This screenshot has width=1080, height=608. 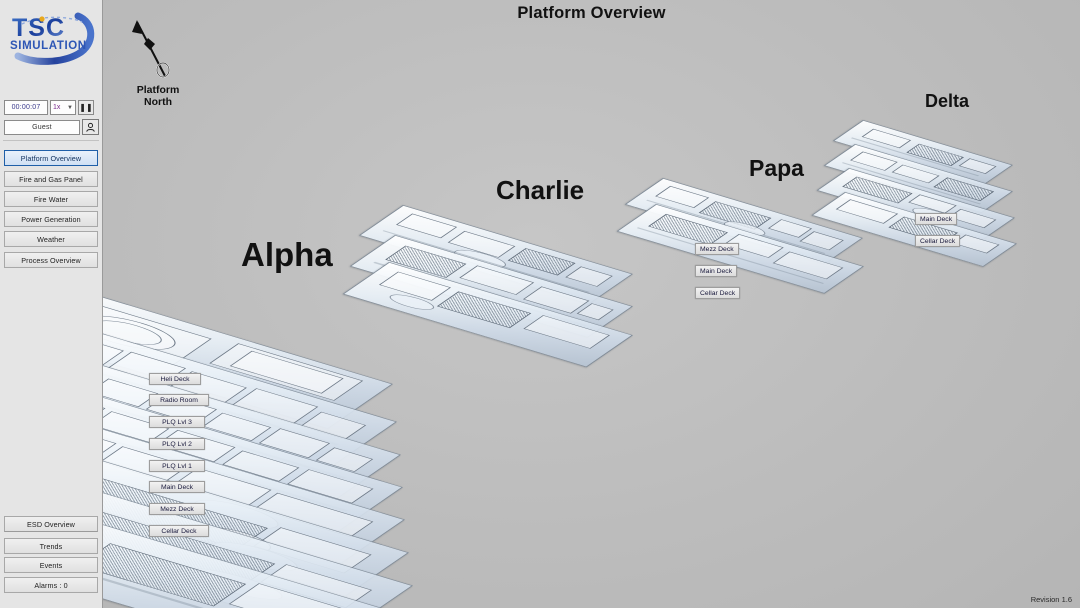 What do you see at coordinates (936, 219) in the screenshot?
I see `deck-label-papa-main-deck: Main Deck` at bounding box center [936, 219].